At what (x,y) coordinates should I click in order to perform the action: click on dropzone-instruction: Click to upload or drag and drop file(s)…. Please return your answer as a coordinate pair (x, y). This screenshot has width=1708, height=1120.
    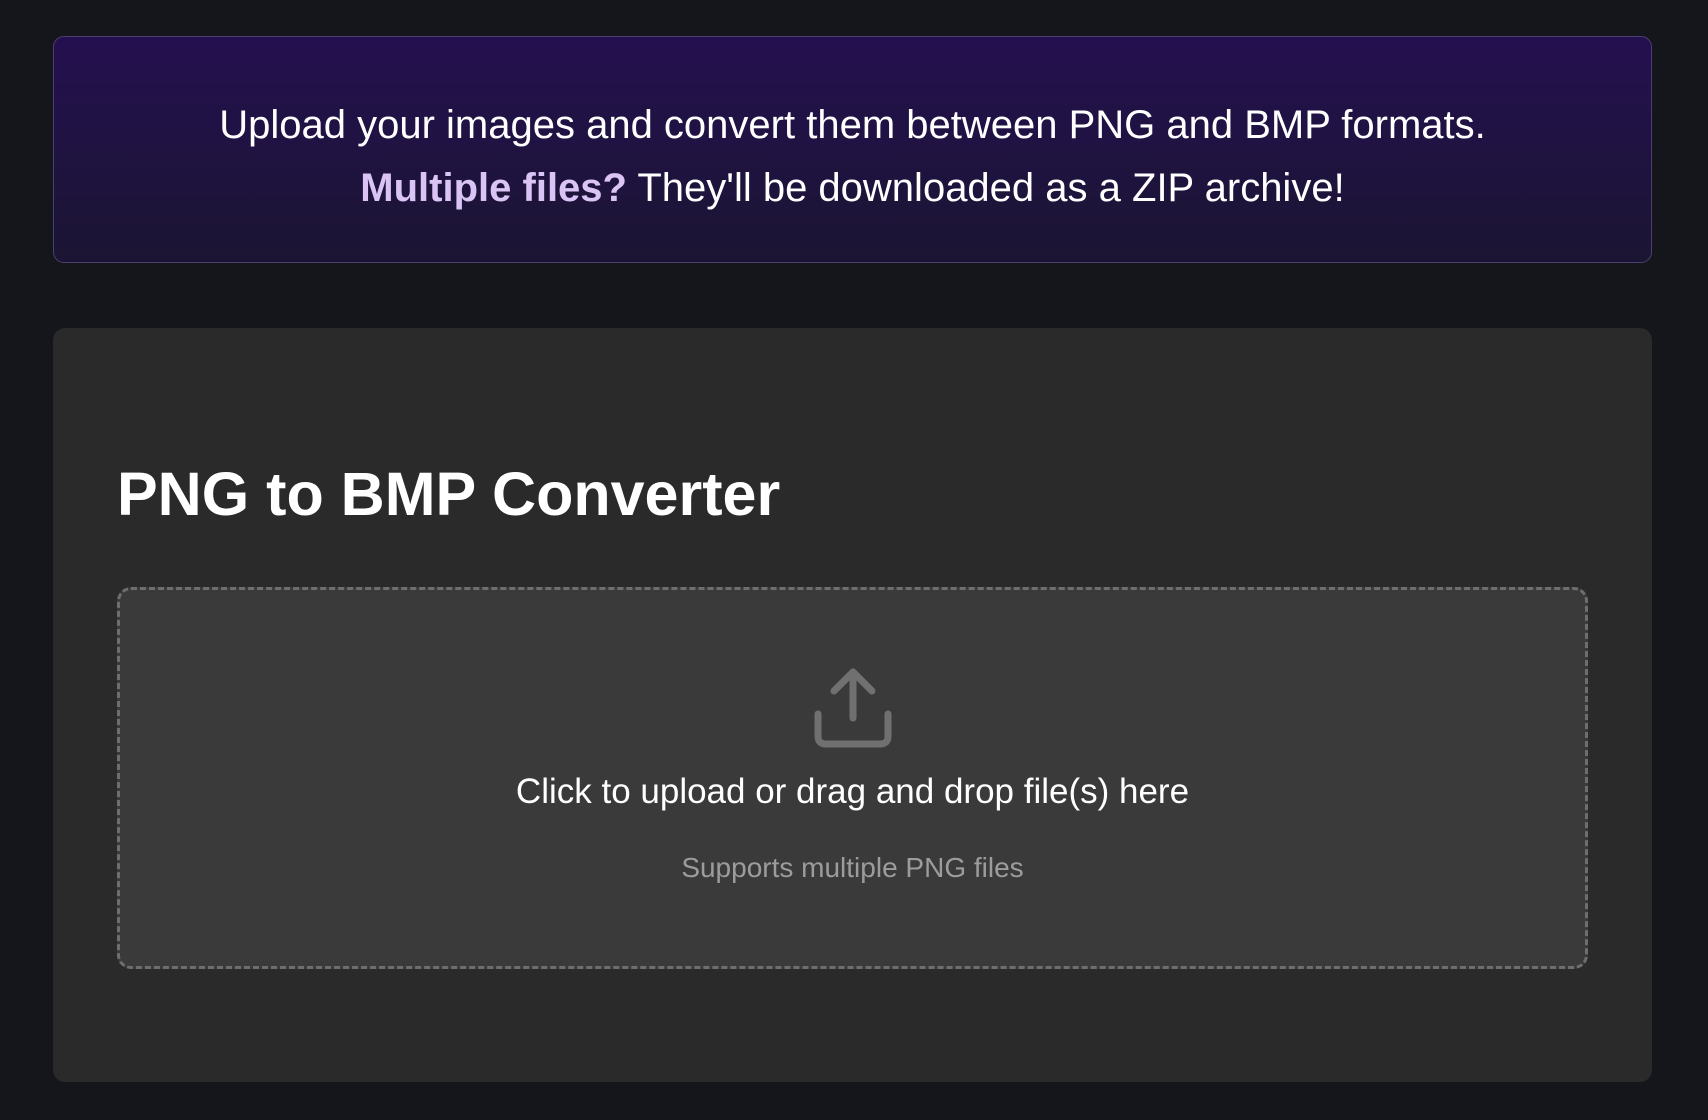
    Looking at the image, I should click on (852, 791).